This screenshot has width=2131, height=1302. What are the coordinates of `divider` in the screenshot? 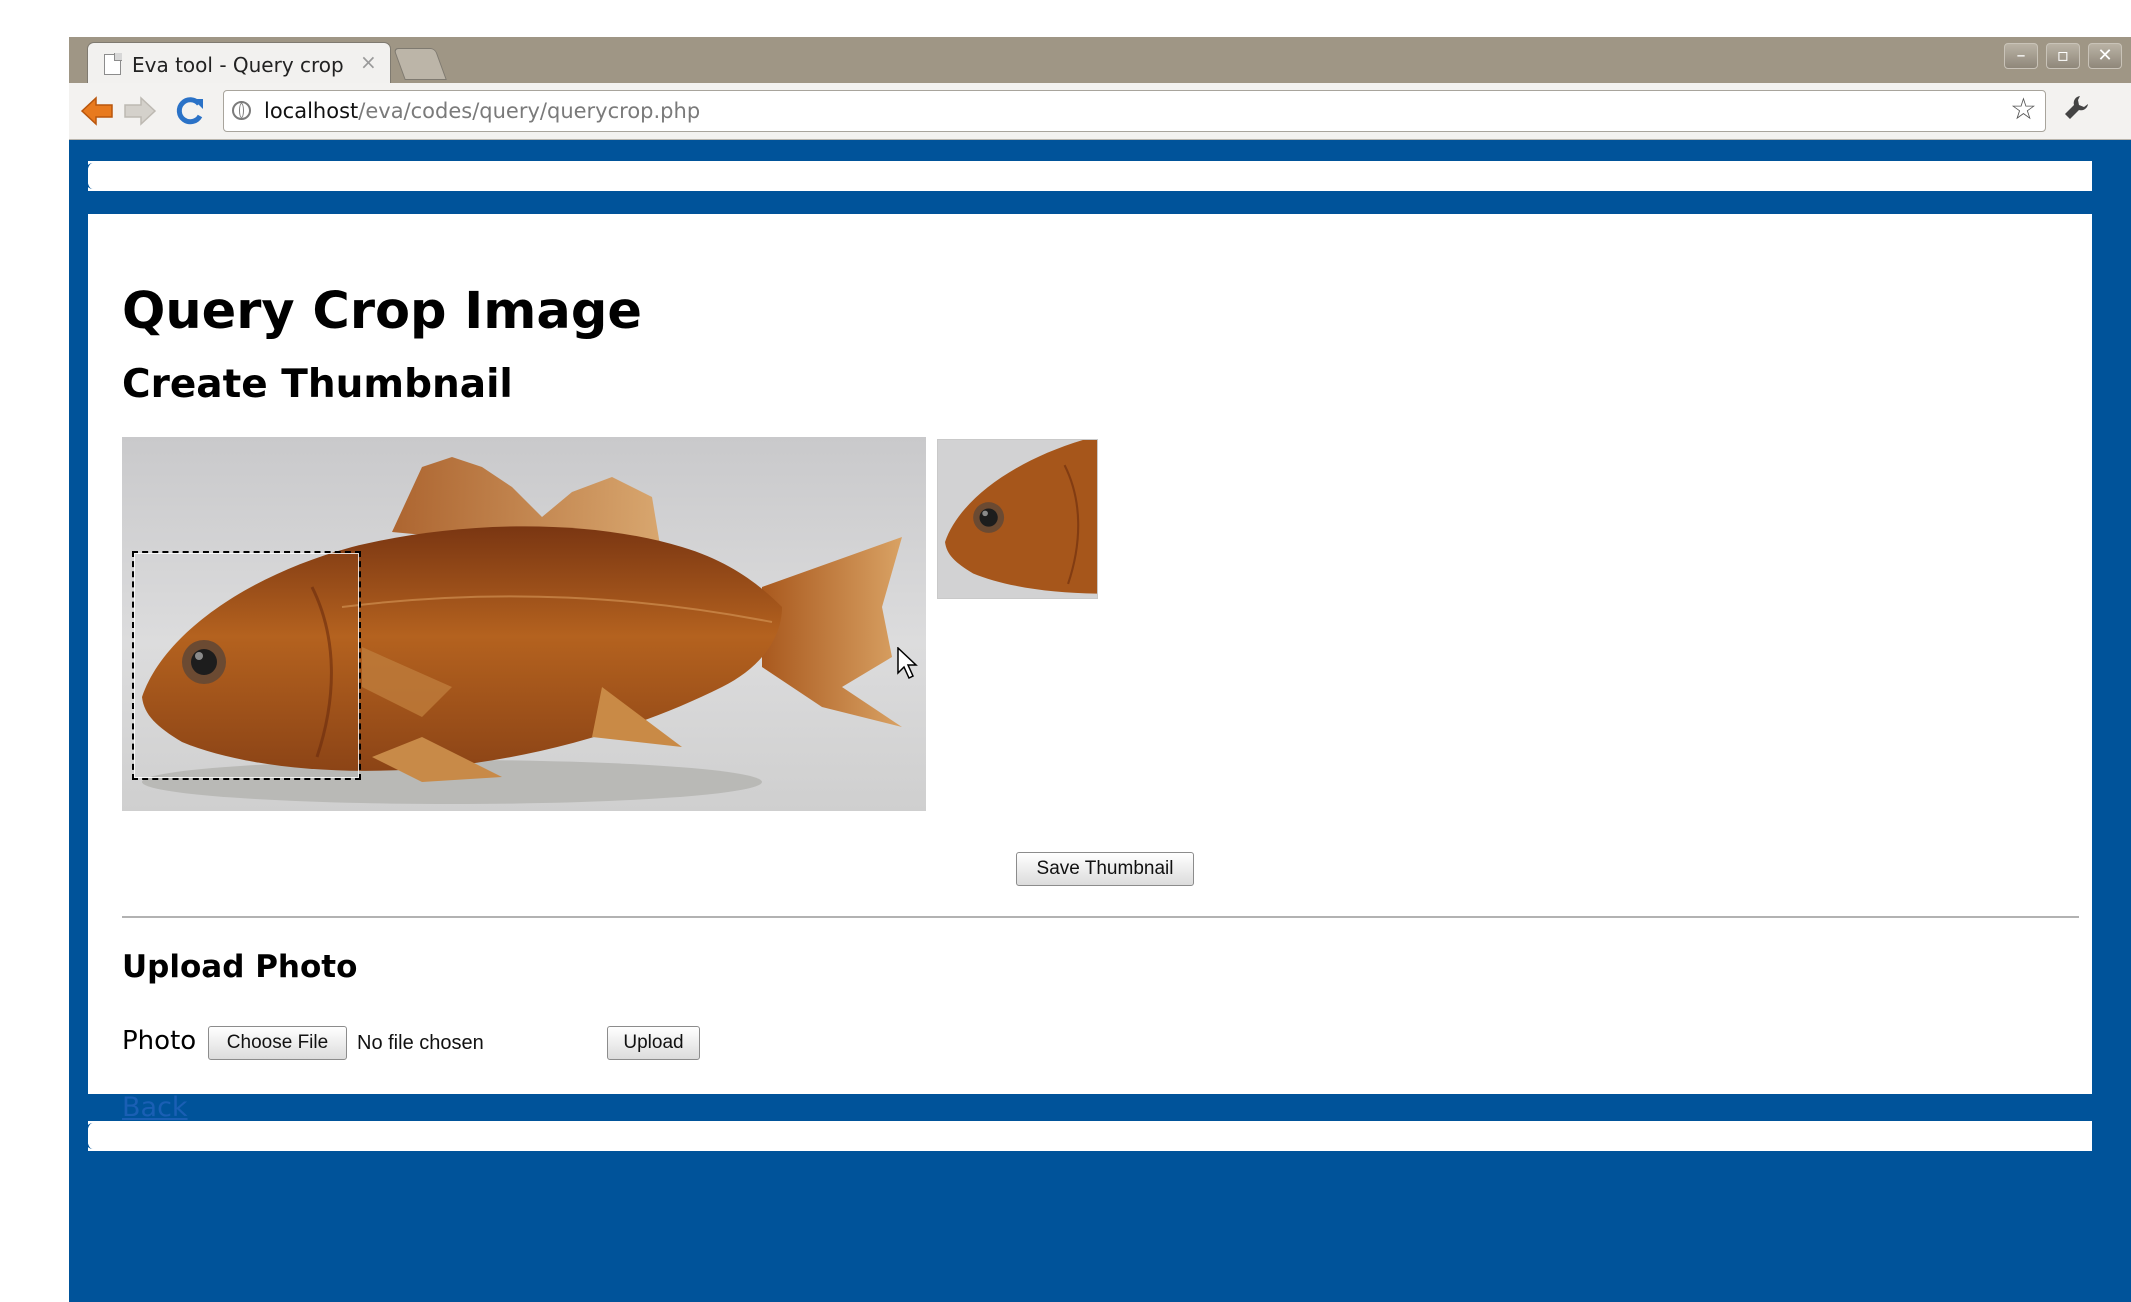 It's located at (1100, 917).